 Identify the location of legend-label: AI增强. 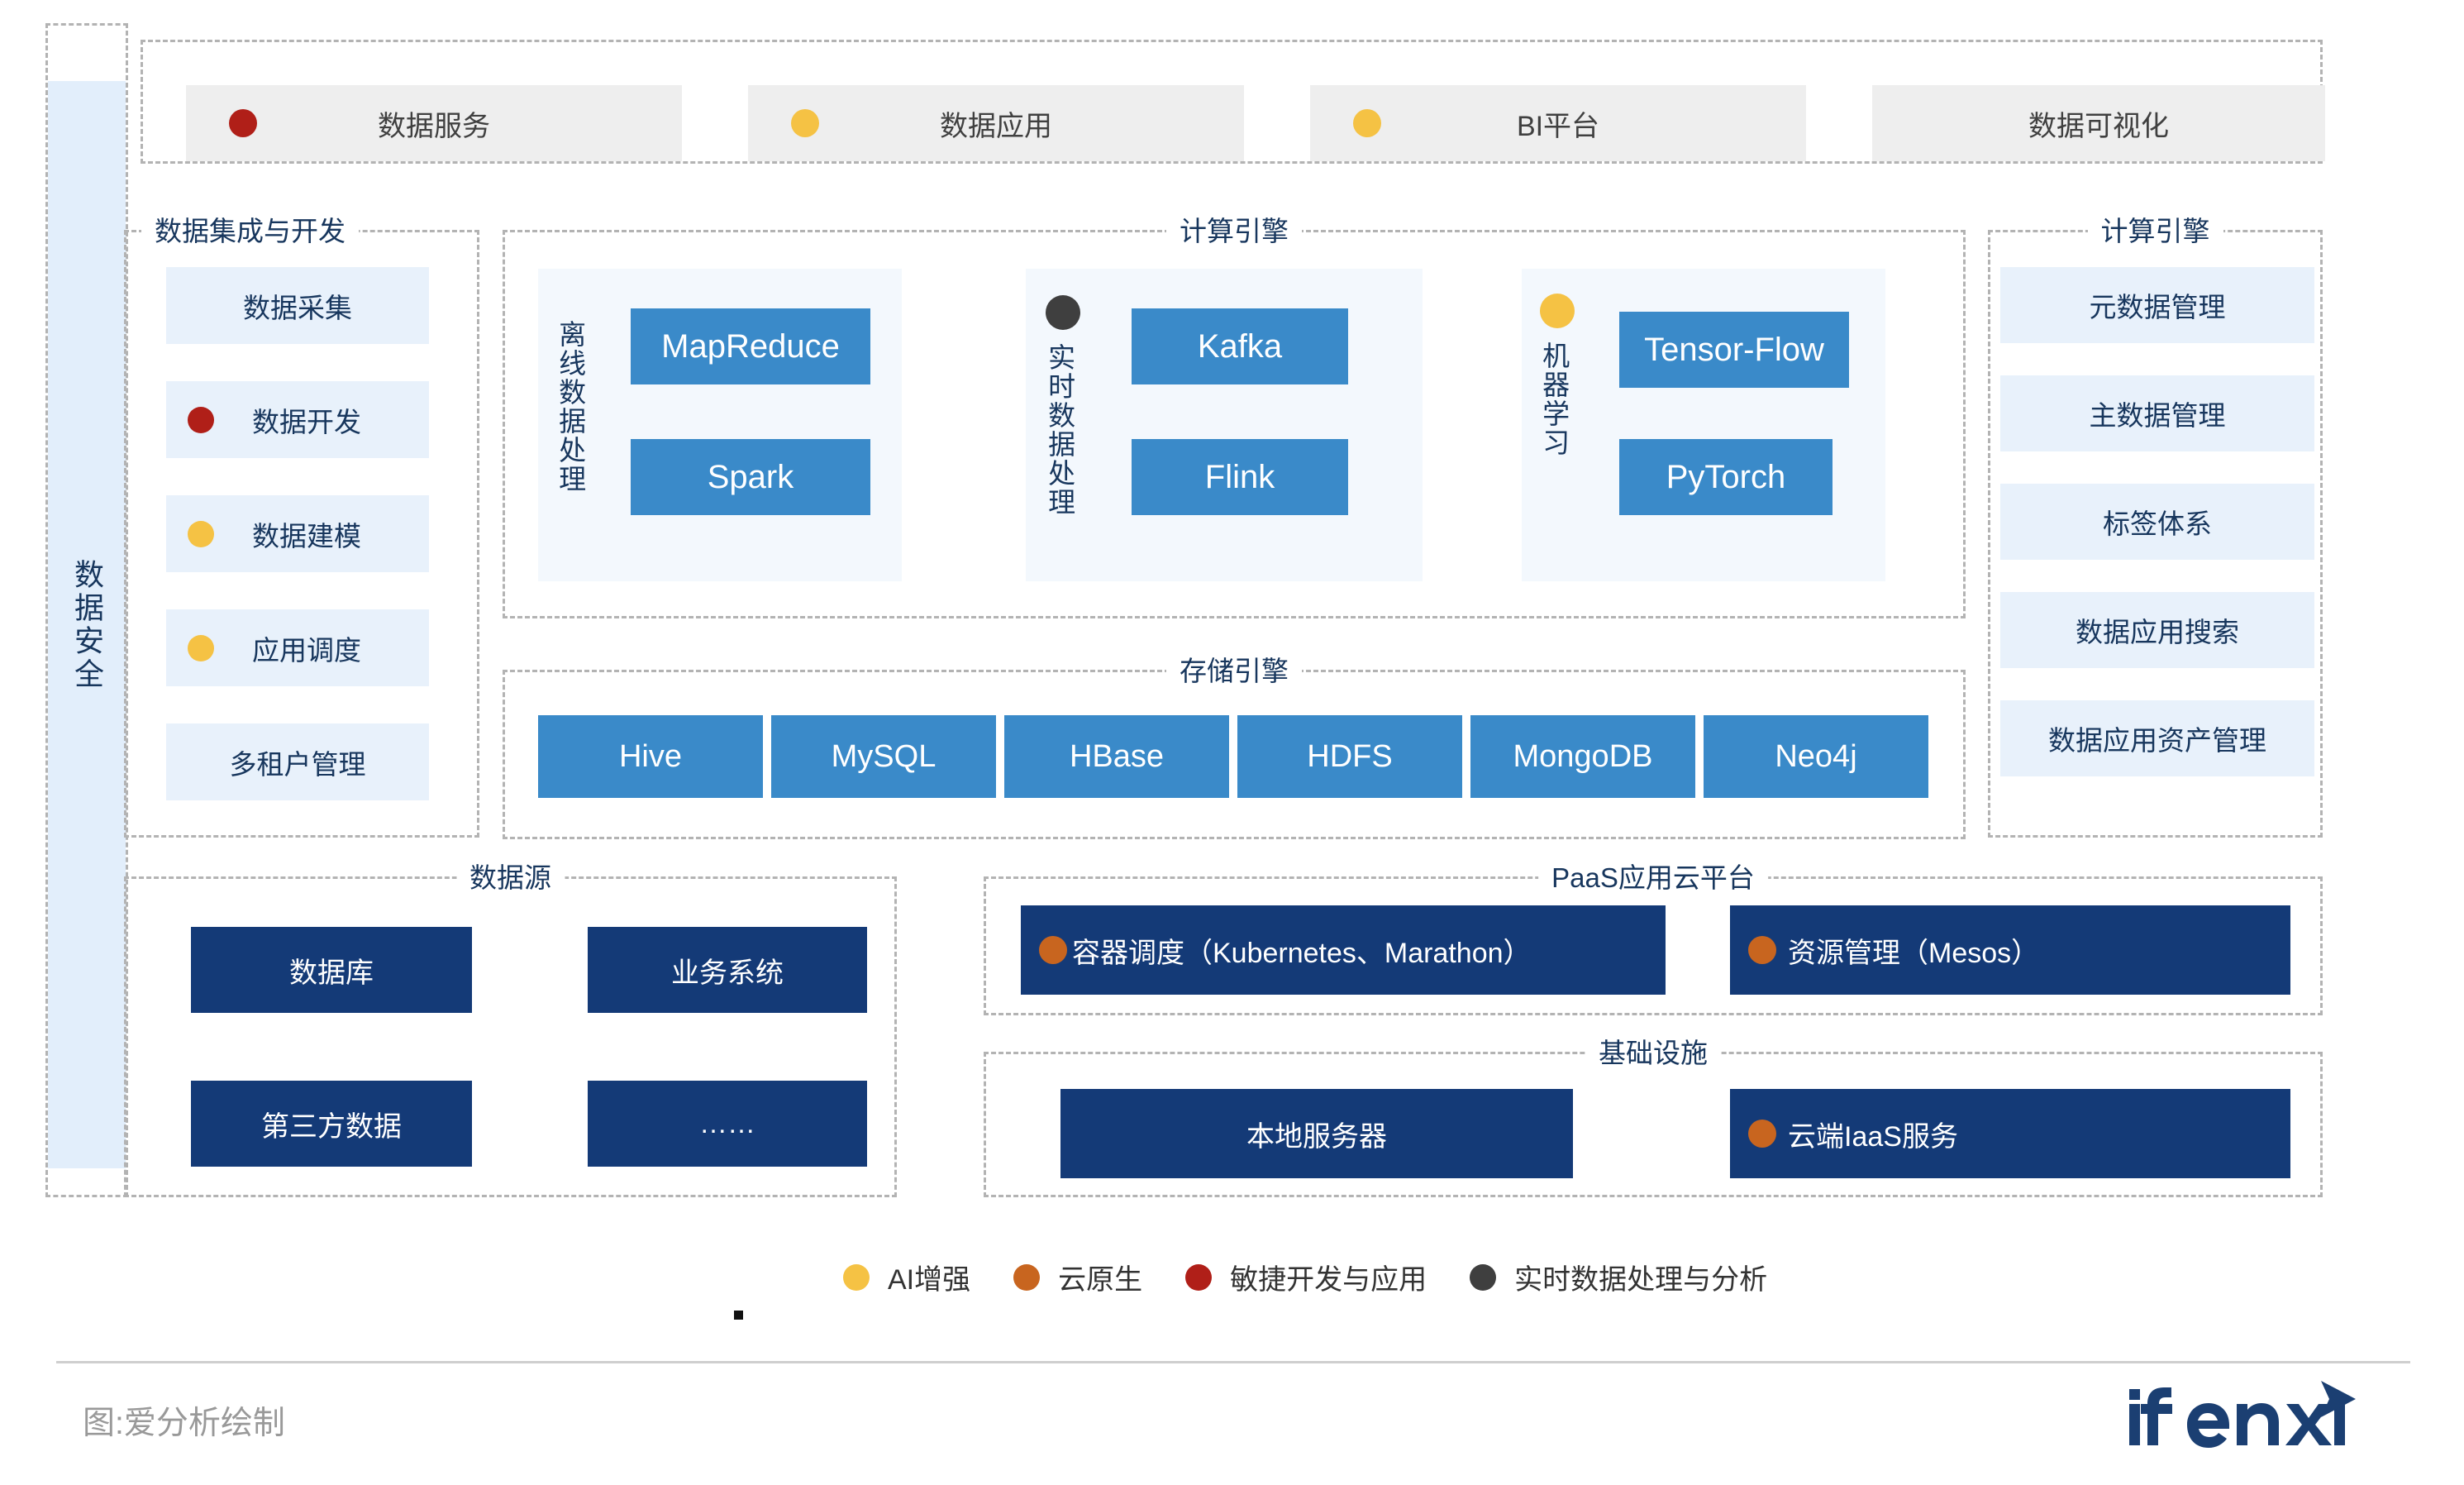
(929, 1280).